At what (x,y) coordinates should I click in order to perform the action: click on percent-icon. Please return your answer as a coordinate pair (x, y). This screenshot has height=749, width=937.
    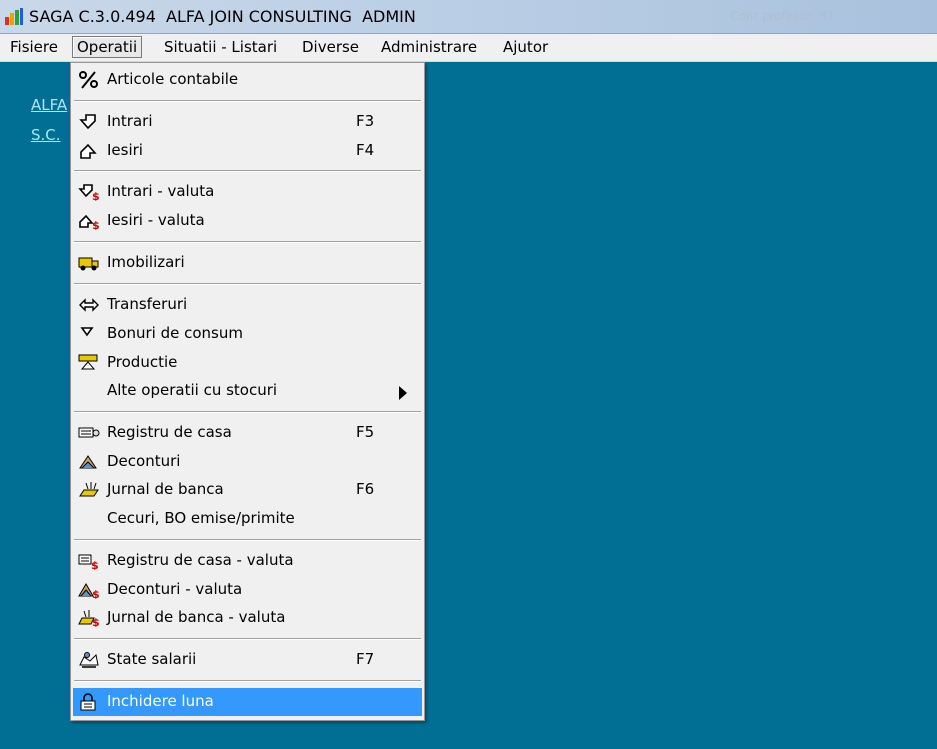
    Looking at the image, I should click on (88, 80).